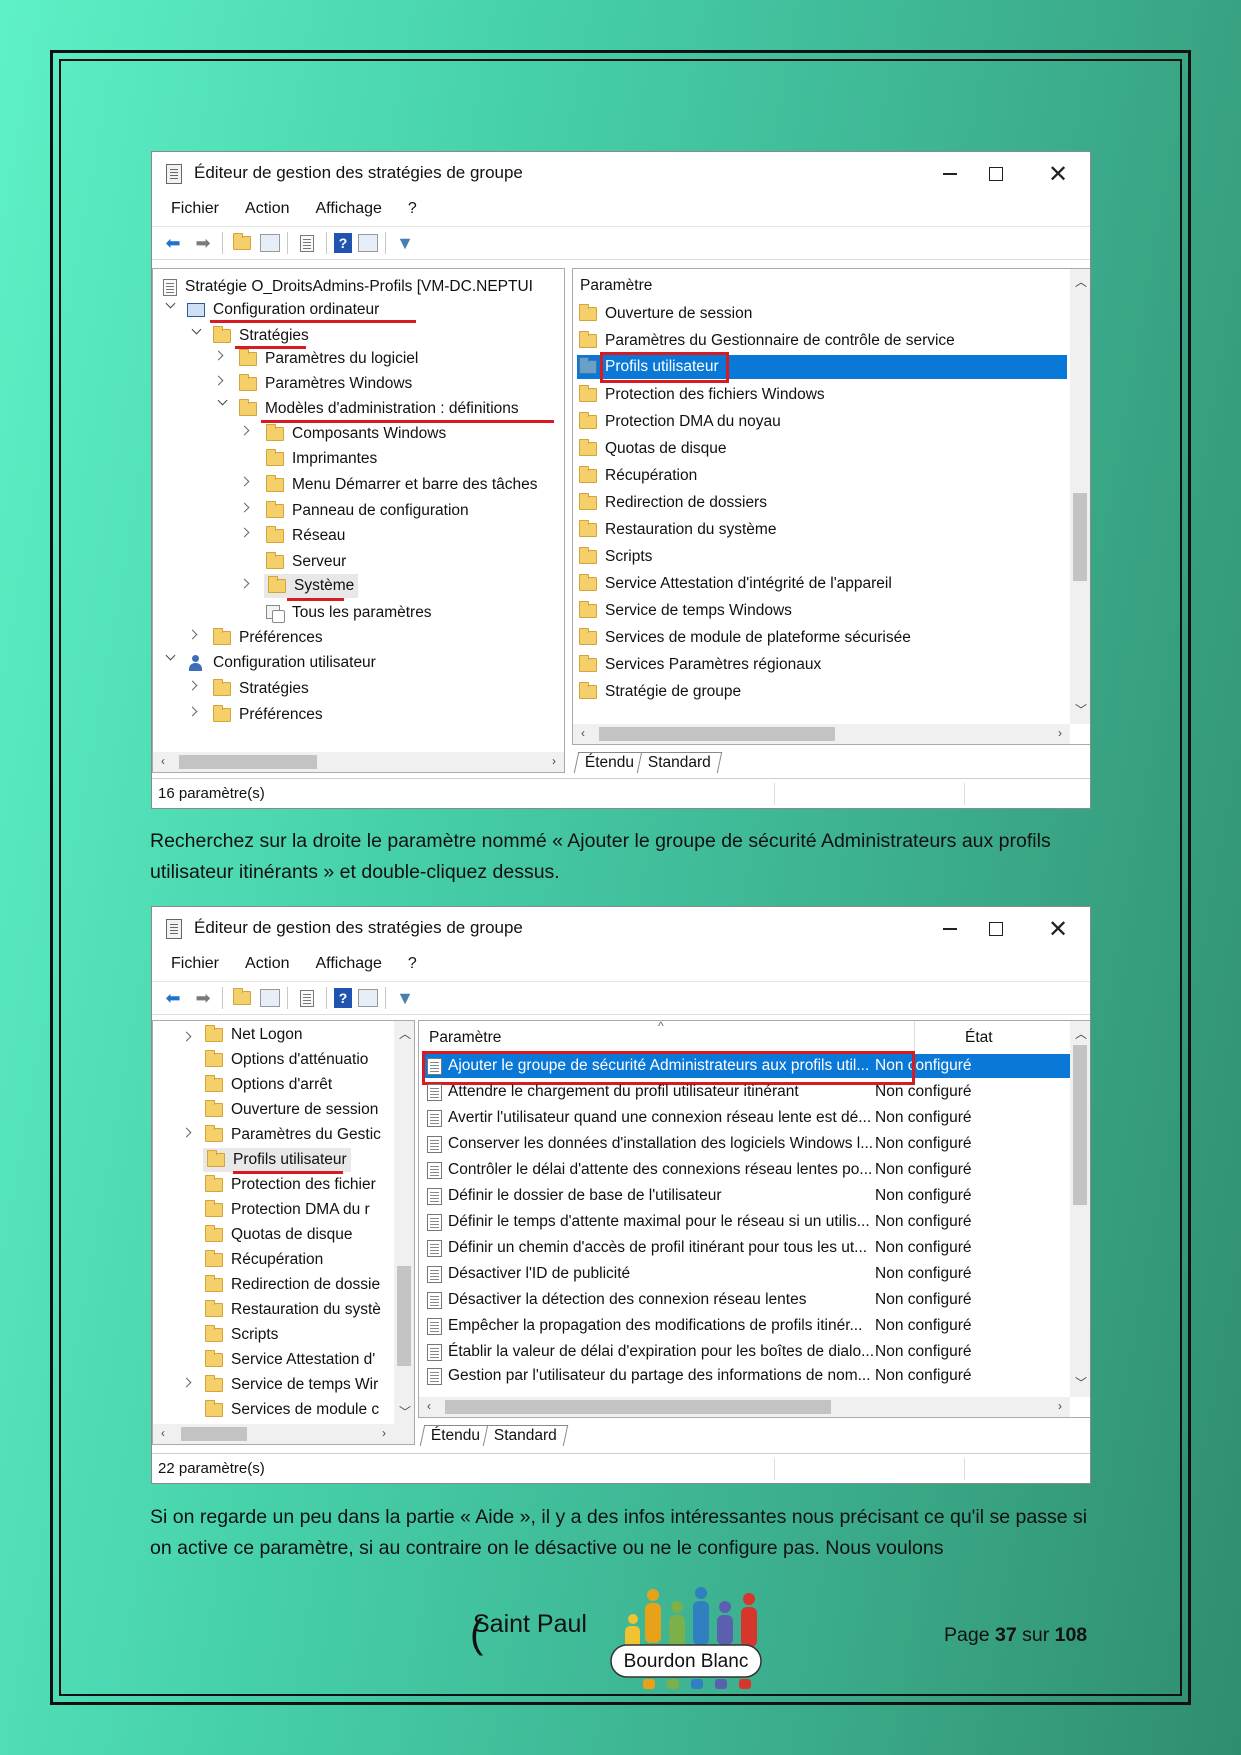 The height and width of the screenshot is (1755, 1241). Describe the element at coordinates (203, 243) in the screenshot. I see `forward-arrow-icon: ➡` at that location.